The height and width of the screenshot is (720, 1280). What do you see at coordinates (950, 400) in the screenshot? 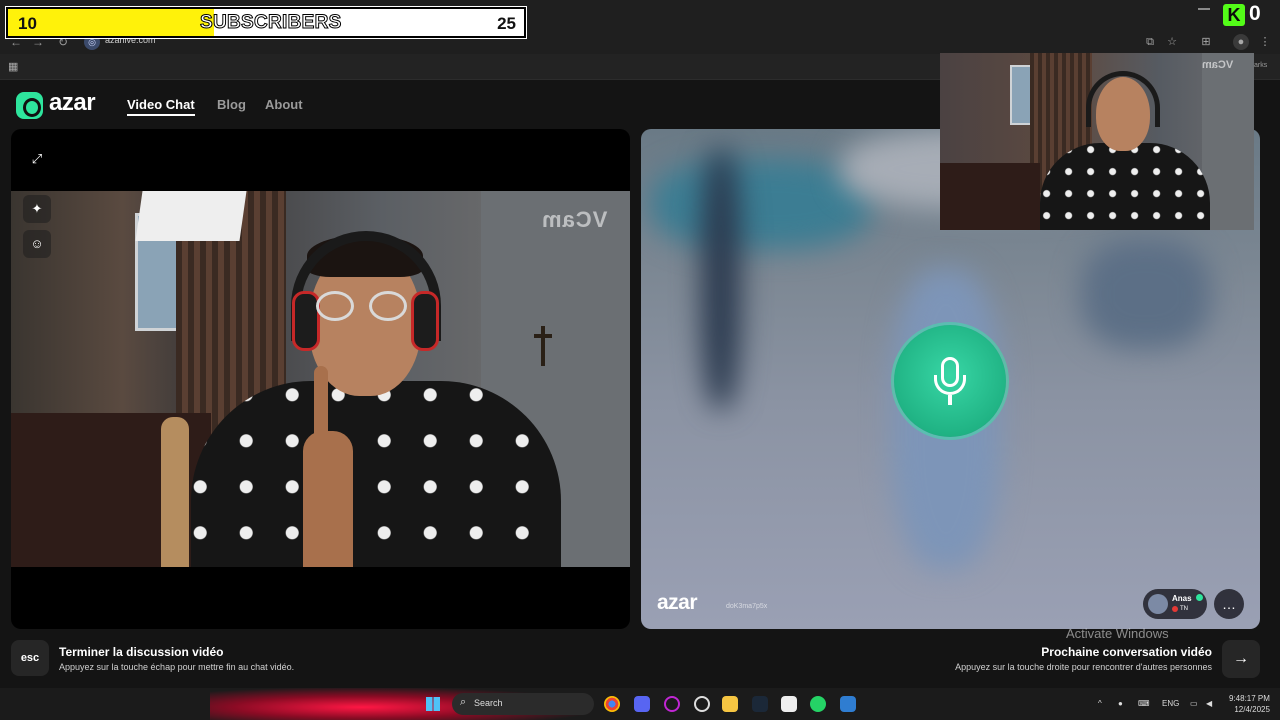
I see `microphone-icon-stem` at bounding box center [950, 400].